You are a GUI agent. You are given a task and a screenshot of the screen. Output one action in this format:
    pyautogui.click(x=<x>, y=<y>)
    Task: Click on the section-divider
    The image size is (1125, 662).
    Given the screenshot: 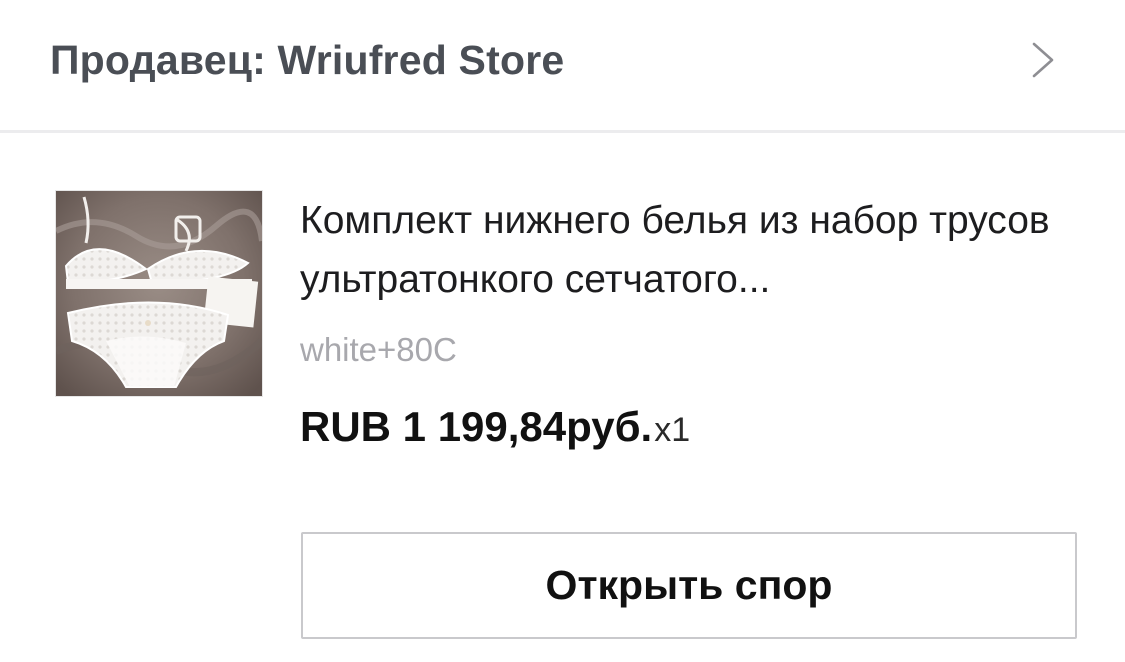 What is the action you would take?
    pyautogui.click(x=562, y=131)
    